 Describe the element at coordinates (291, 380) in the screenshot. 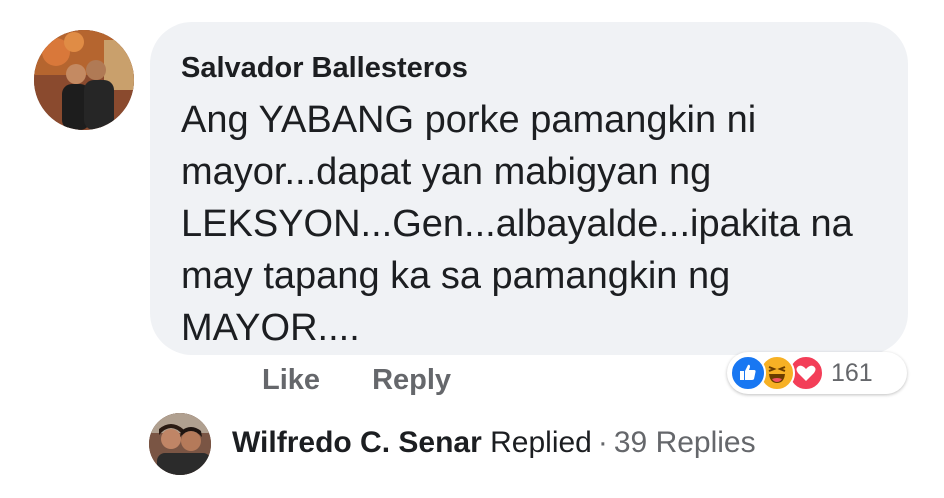

I see `like-link: Like` at that location.